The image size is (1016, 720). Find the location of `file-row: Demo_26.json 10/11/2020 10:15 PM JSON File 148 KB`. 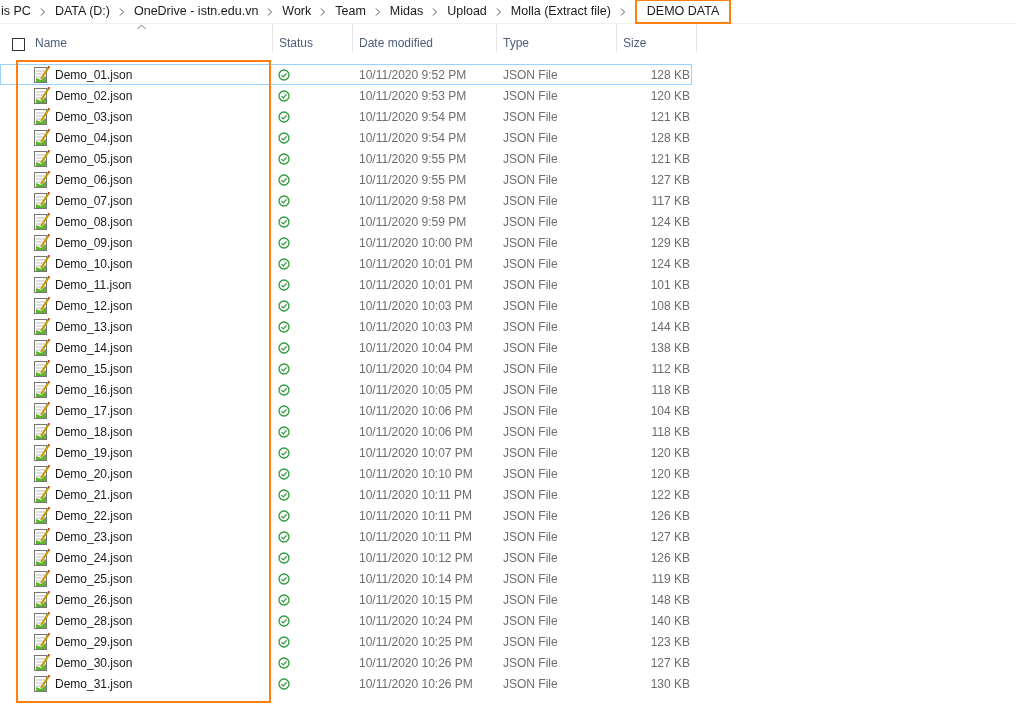

file-row: Demo_26.json 10/11/2020 10:15 PM JSON File 148 KB is located at coordinates (346, 599).